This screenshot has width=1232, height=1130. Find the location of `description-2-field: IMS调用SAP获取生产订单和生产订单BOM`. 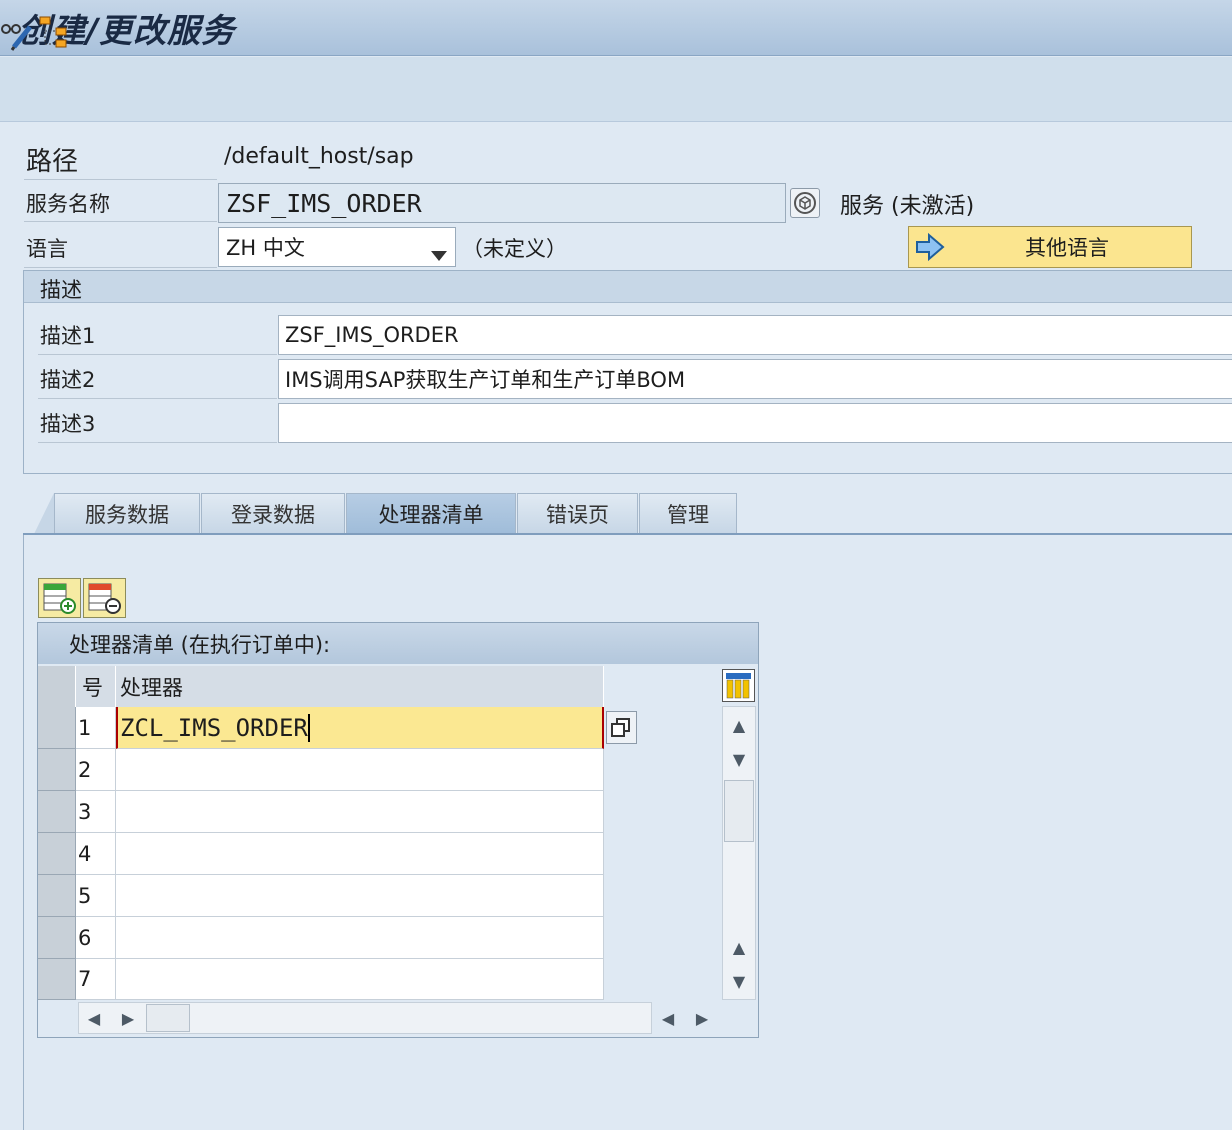

description-2-field: IMS调用SAP获取生产订单和生产订单BOM is located at coordinates (755, 379).